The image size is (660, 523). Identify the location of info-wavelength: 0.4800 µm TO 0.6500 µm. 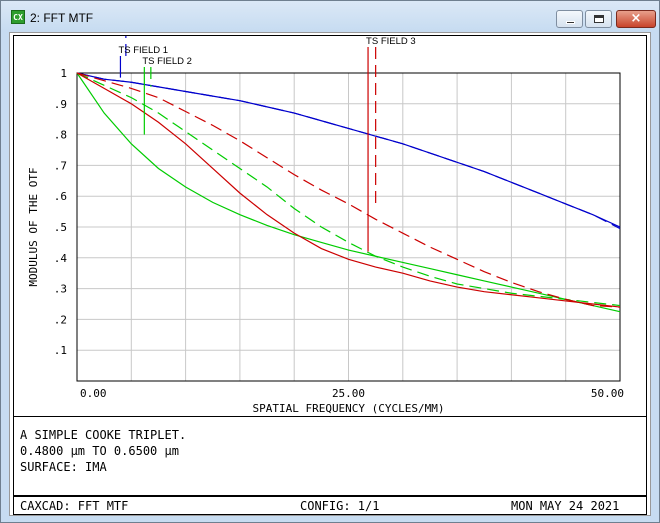
(99, 451).